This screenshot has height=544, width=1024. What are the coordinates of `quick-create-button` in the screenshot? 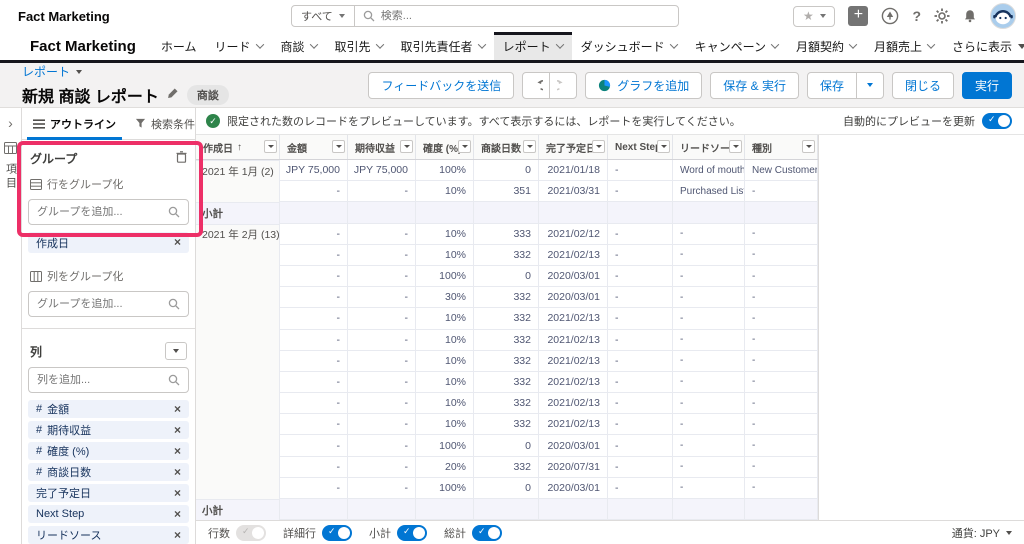 It's located at (858, 15).